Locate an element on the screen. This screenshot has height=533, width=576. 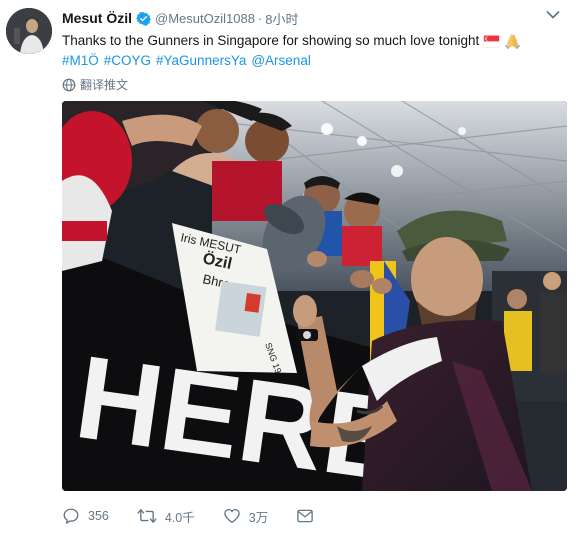
user-handle: @MesutOzil1088 is located at coordinates (205, 18).